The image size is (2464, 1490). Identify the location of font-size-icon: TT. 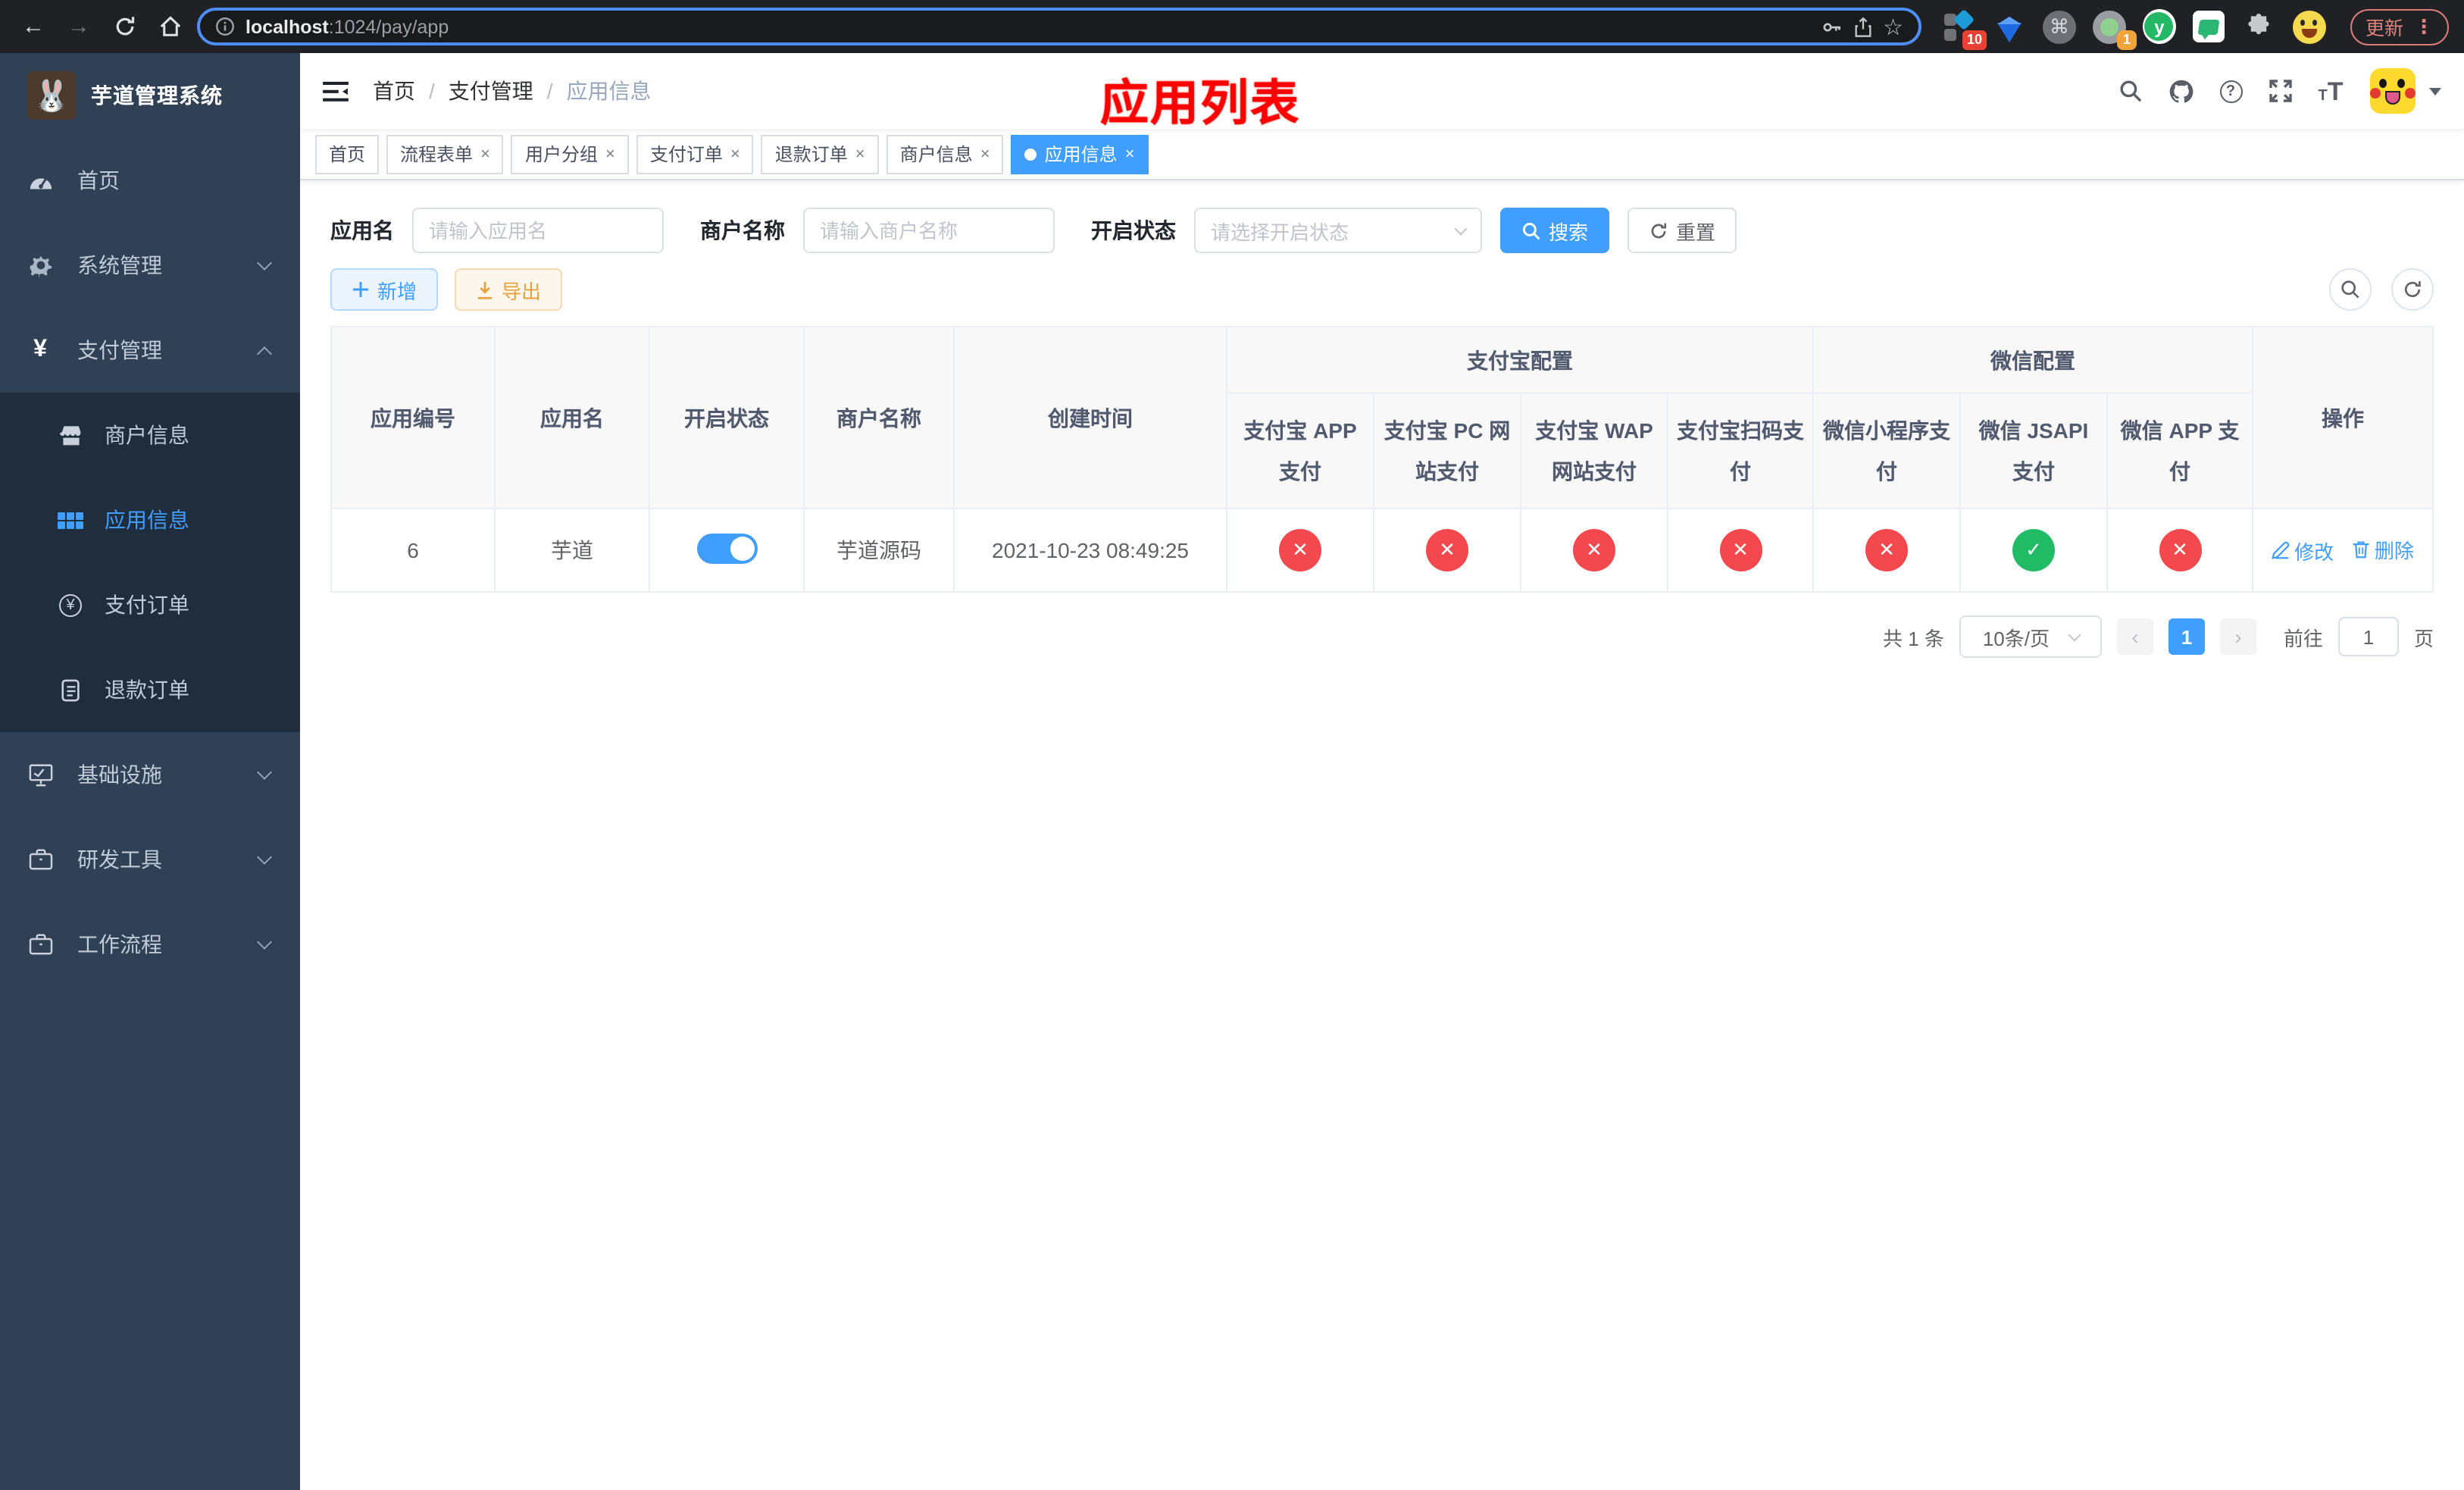
(2330, 91).